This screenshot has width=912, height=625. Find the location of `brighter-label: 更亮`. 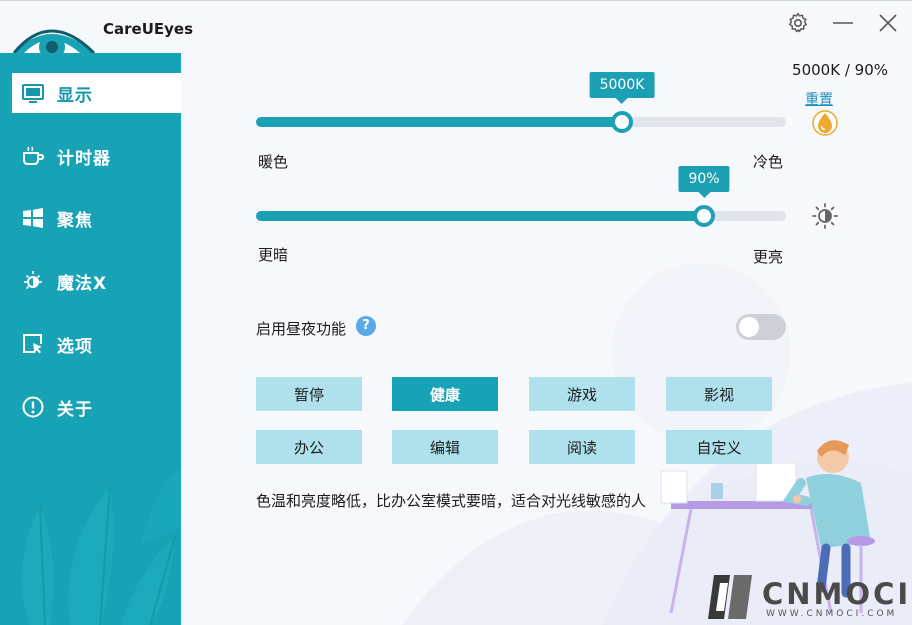

brighter-label: 更亮 is located at coordinates (768, 257).